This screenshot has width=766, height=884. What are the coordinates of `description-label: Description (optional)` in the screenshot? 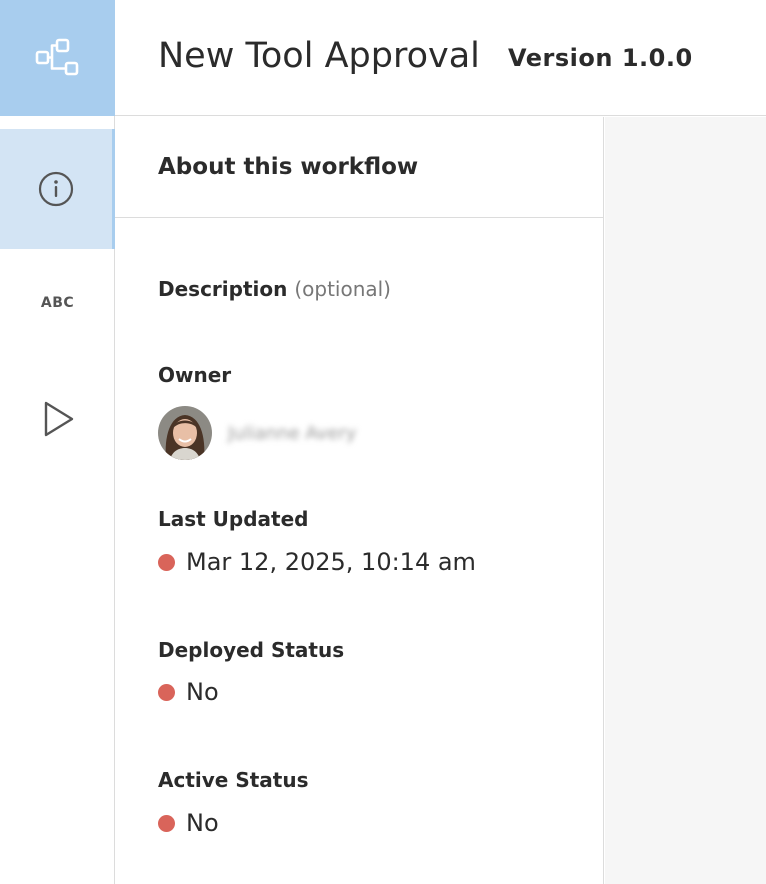 It's located at (274, 289).